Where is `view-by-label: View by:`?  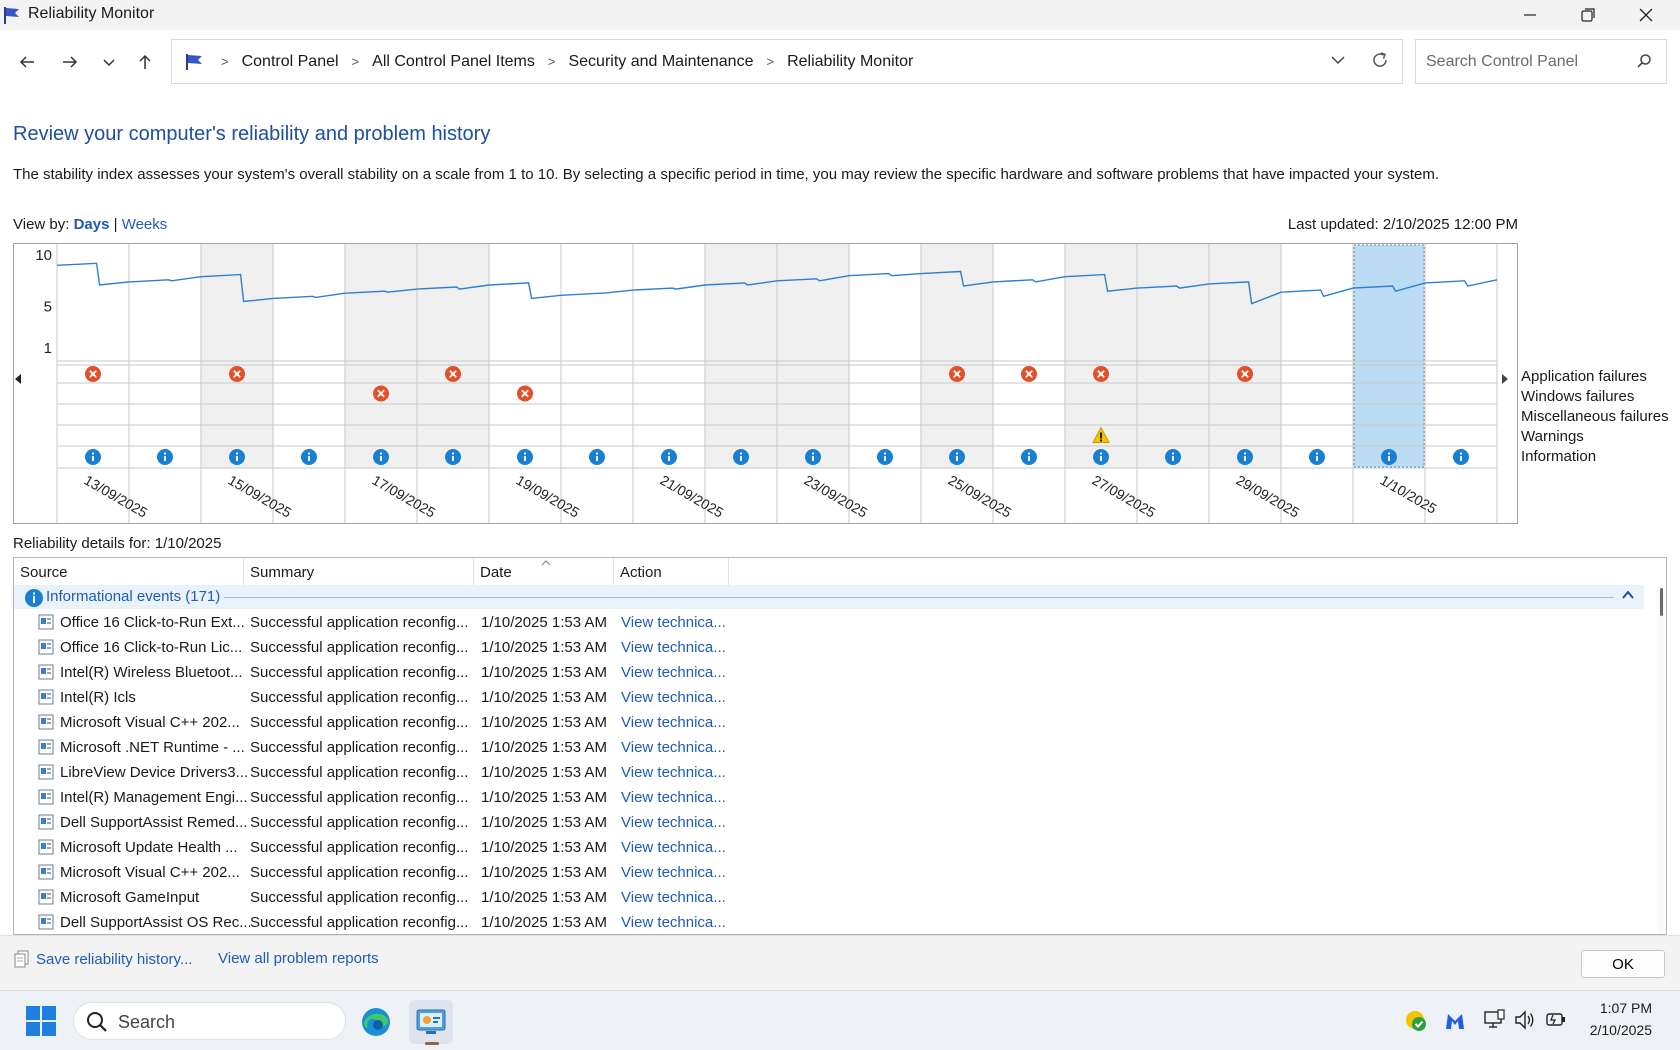 view-by-label: View by: is located at coordinates (41, 224).